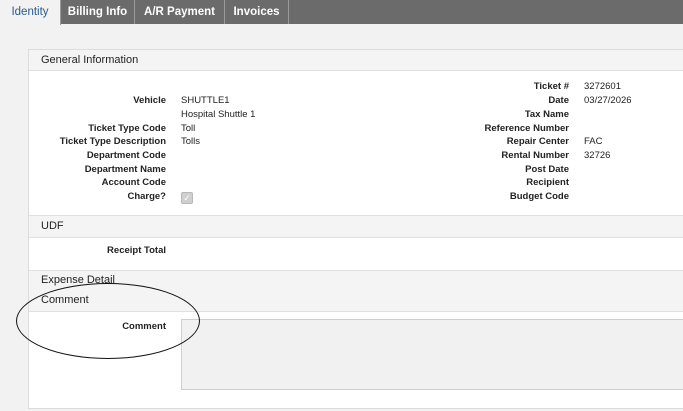 The height and width of the screenshot is (411, 683). I want to click on comment-textarea, so click(432, 354).